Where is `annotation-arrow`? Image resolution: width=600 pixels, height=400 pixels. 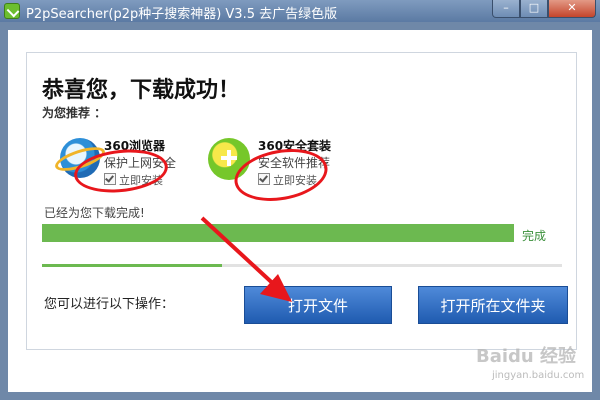
annotation-arrow is located at coordinates (246, 259).